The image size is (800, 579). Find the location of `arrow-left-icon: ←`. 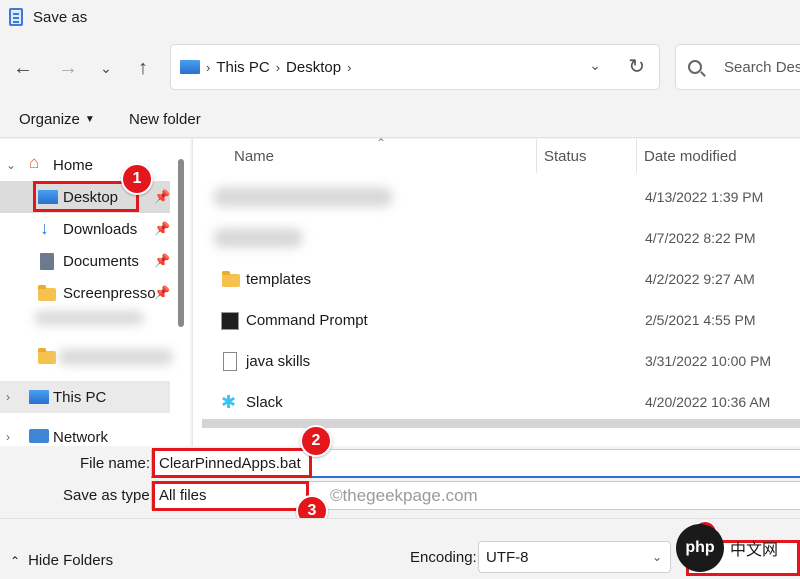

arrow-left-icon: ← is located at coordinates (23, 68).